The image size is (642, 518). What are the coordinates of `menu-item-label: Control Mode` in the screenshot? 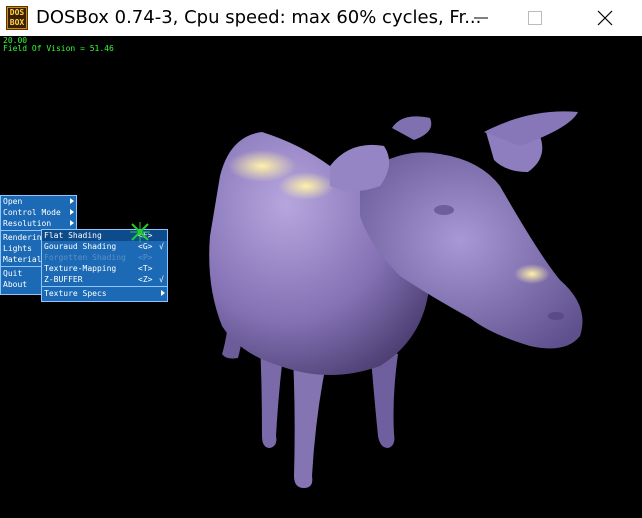 It's located at (32, 212).